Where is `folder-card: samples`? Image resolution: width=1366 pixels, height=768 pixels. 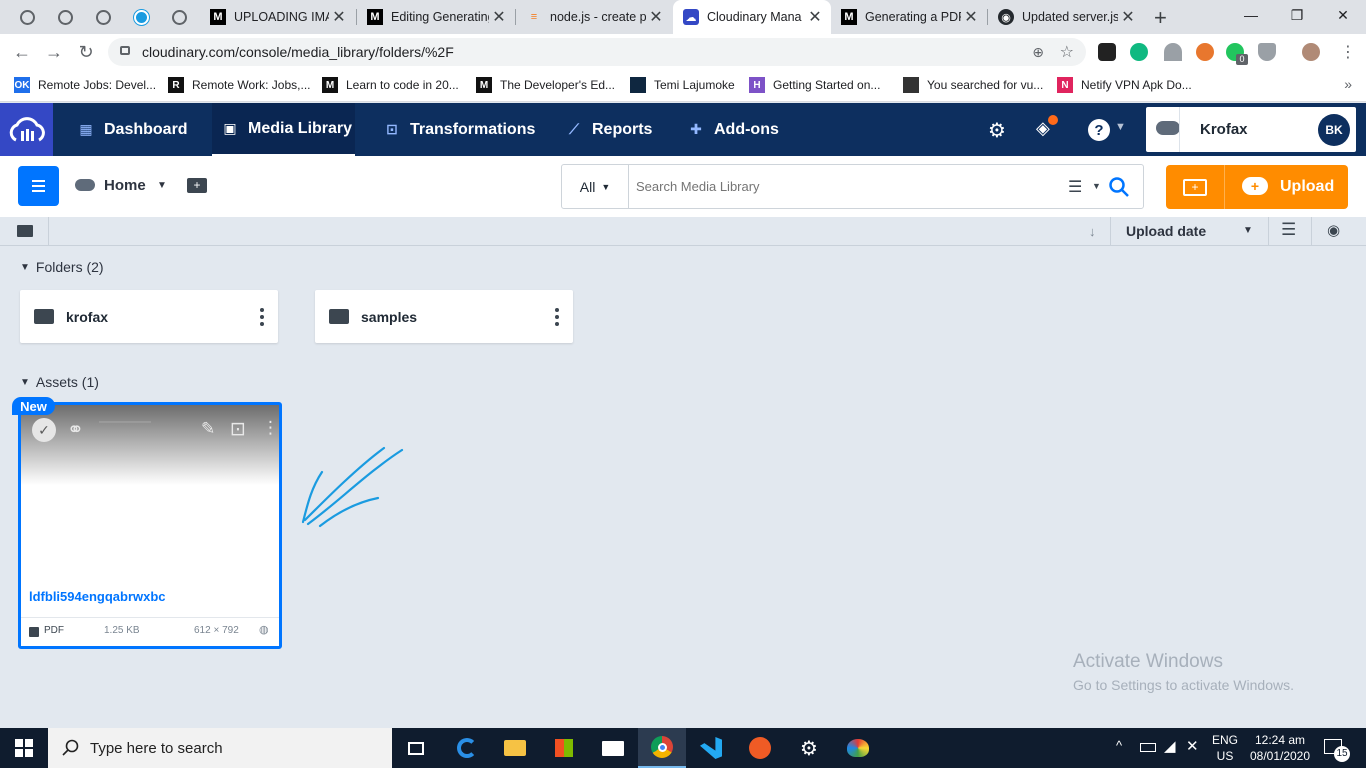 folder-card: samples is located at coordinates (444, 316).